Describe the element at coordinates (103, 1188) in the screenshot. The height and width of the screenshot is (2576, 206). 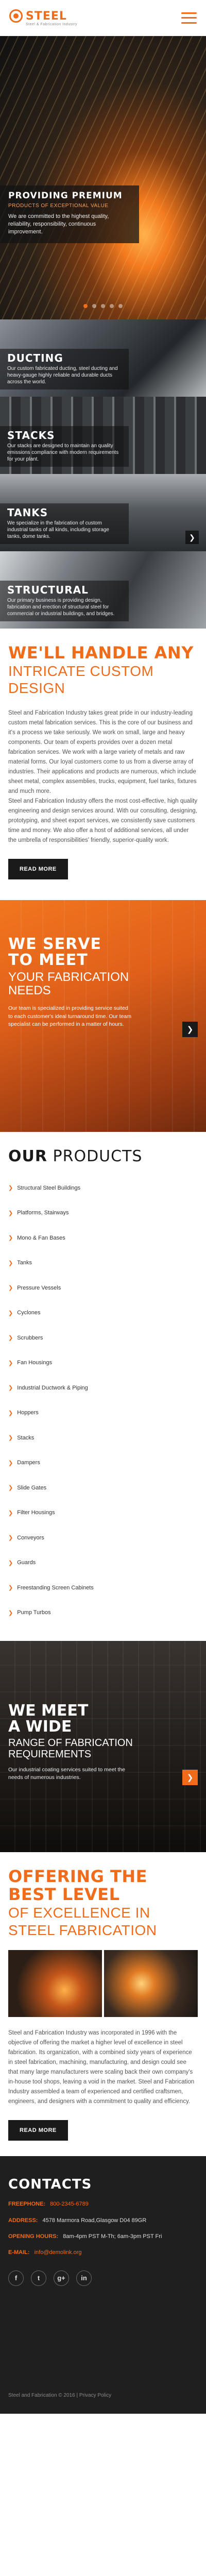
I see `product-list-item: ❯ Structural Steel Buildings` at that location.